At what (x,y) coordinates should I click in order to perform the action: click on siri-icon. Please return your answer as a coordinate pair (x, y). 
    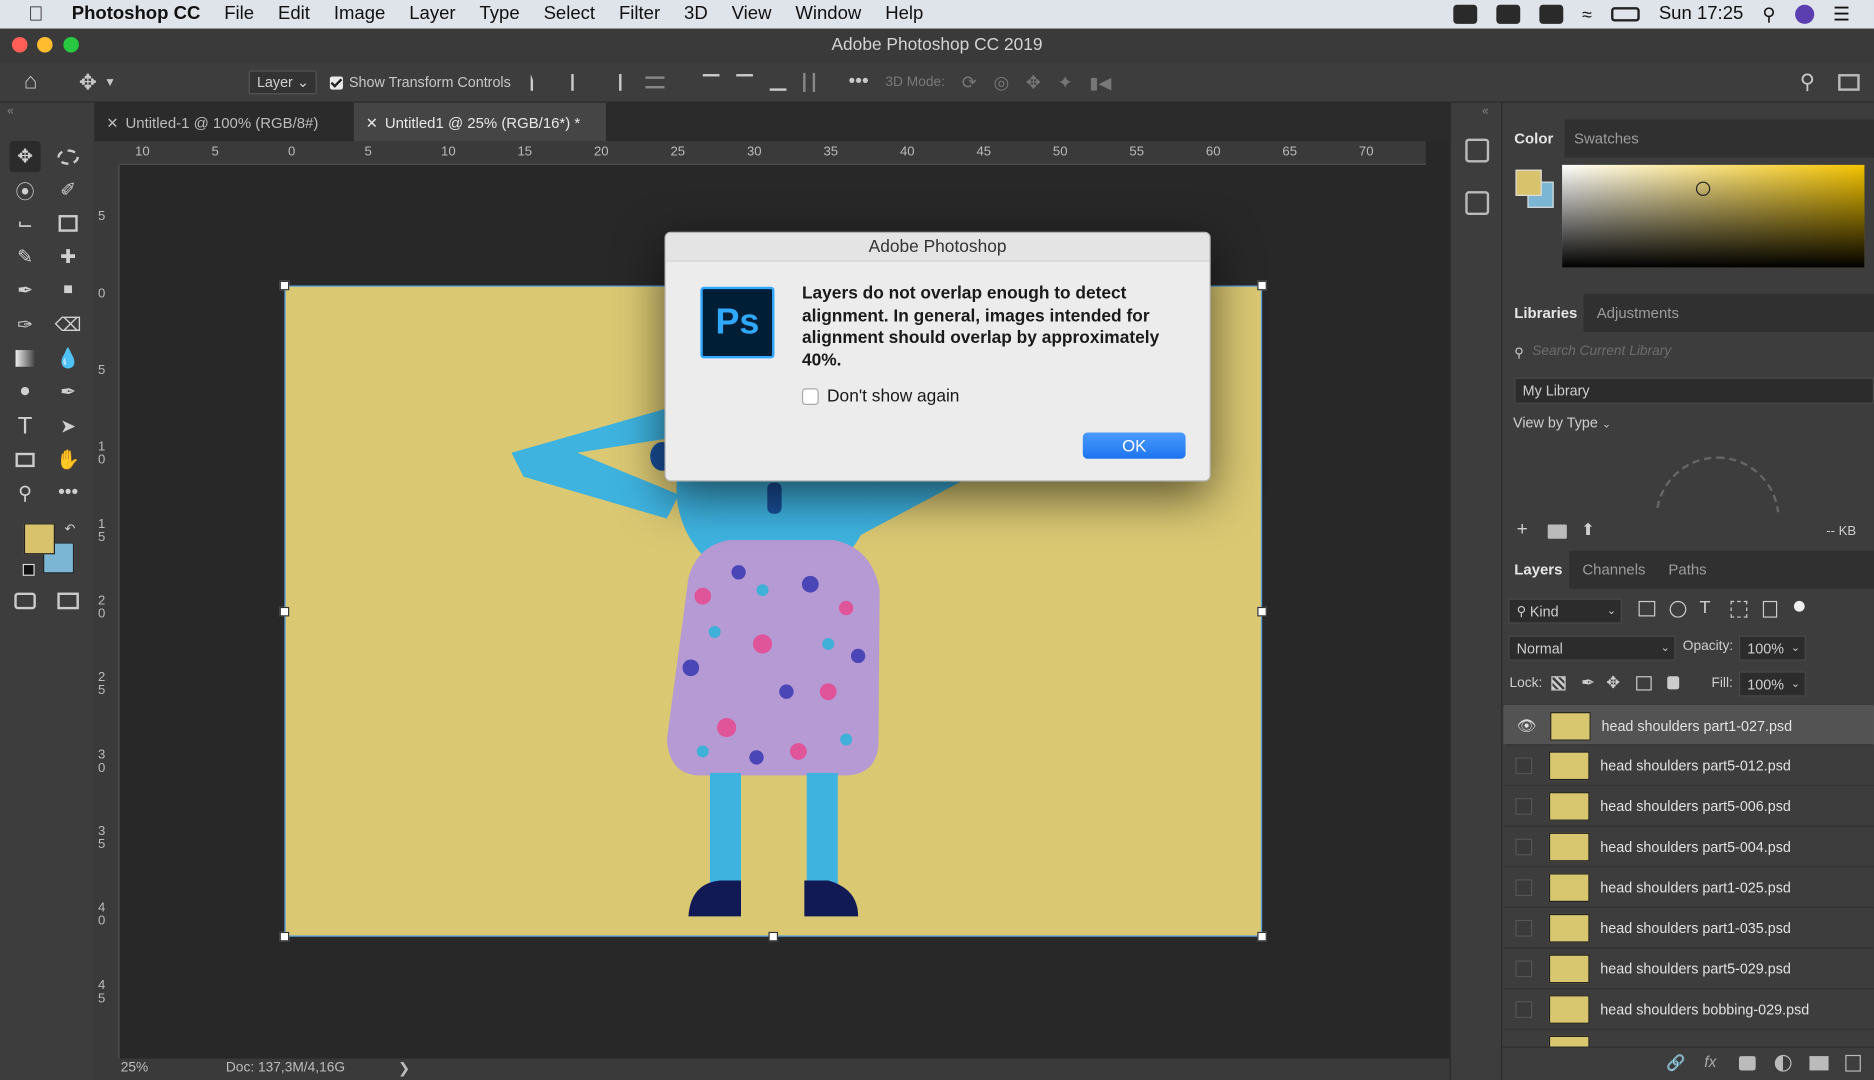
    Looking at the image, I should click on (1804, 14).